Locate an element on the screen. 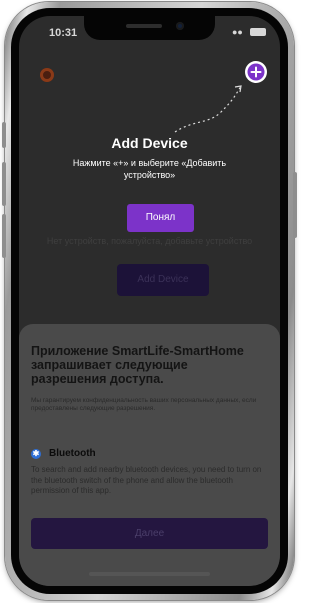 This screenshot has width=320, height=603. bluetooth-label: Bluetooth is located at coordinates (72, 453).